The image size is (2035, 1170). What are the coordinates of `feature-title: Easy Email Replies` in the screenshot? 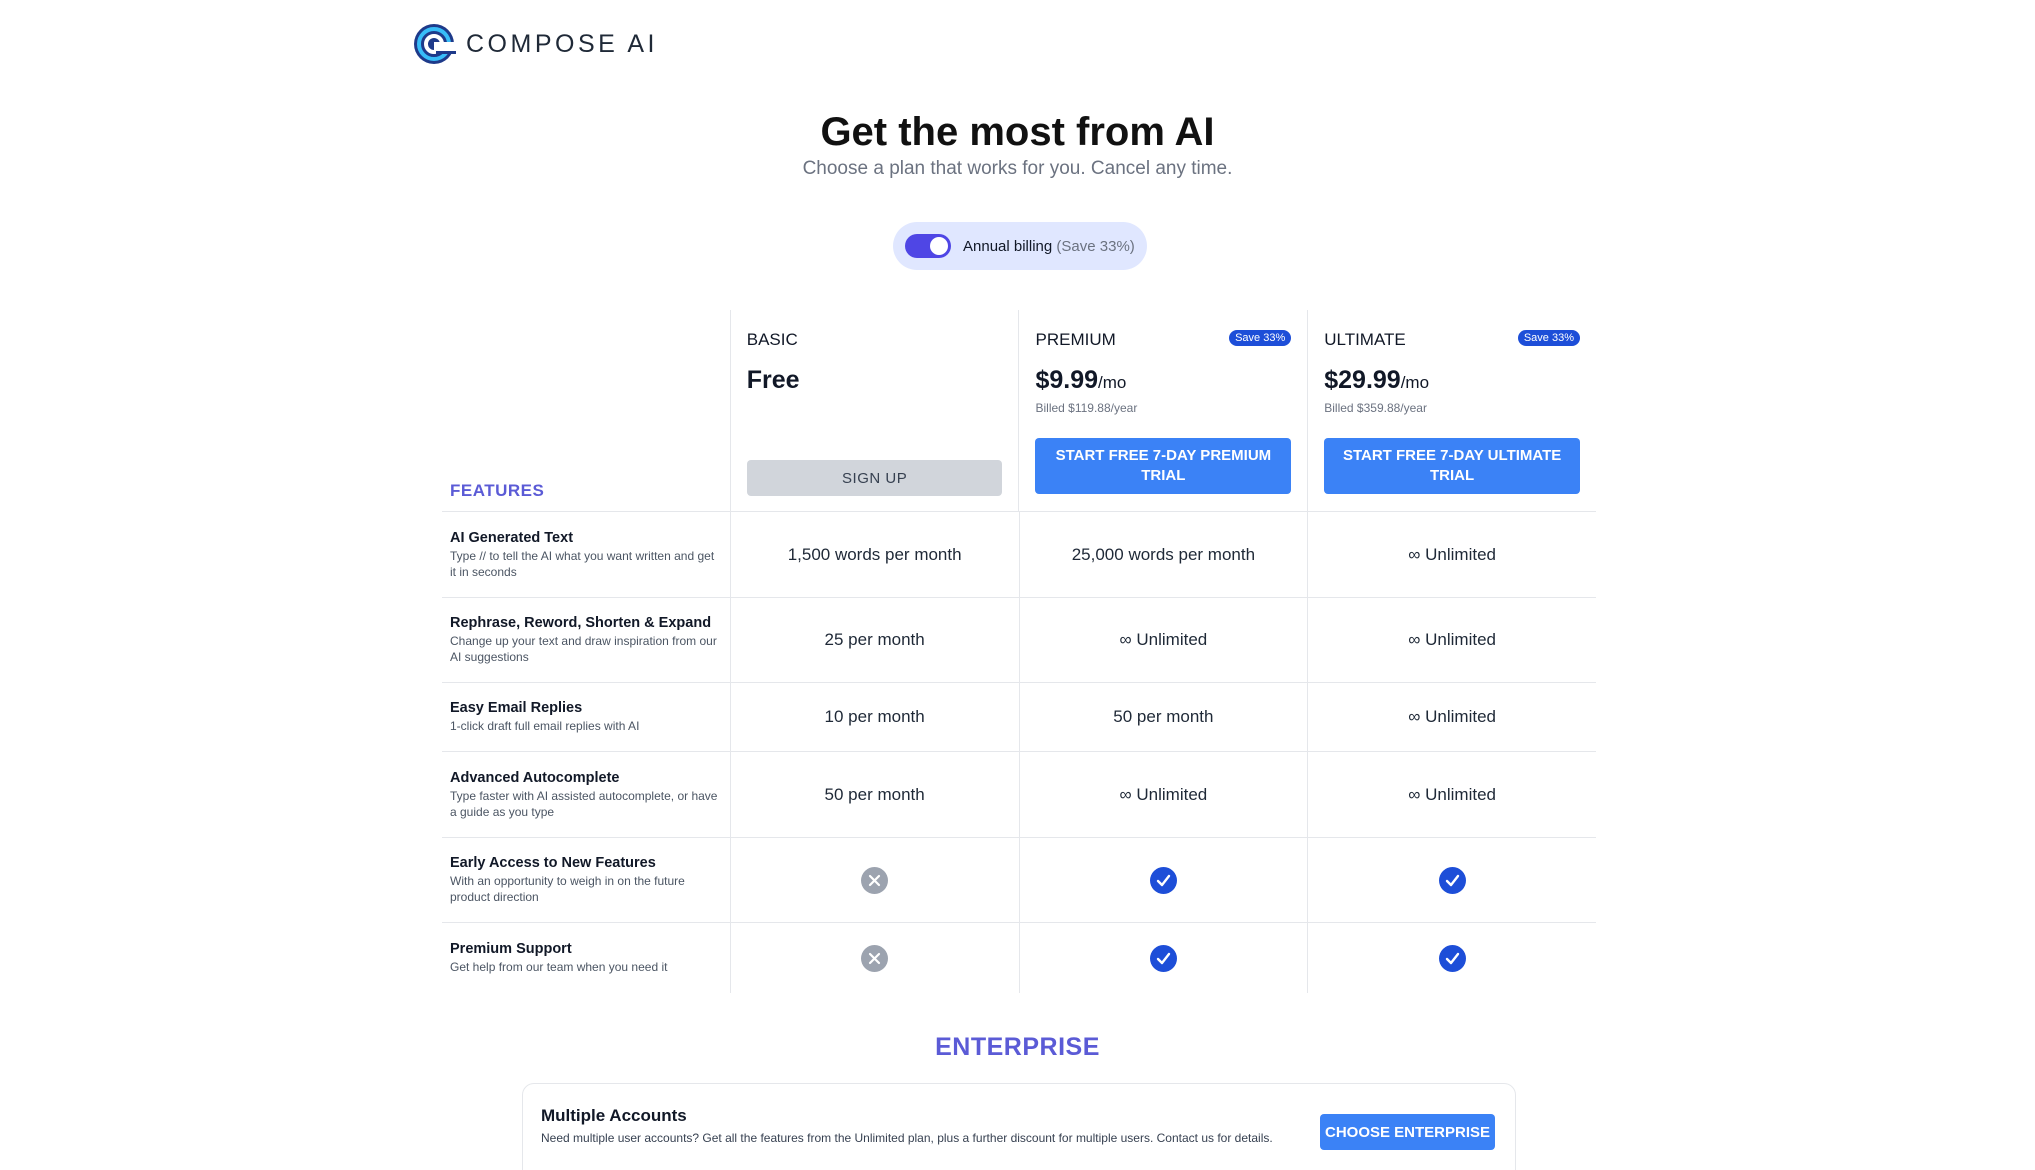 It's located at (516, 708).